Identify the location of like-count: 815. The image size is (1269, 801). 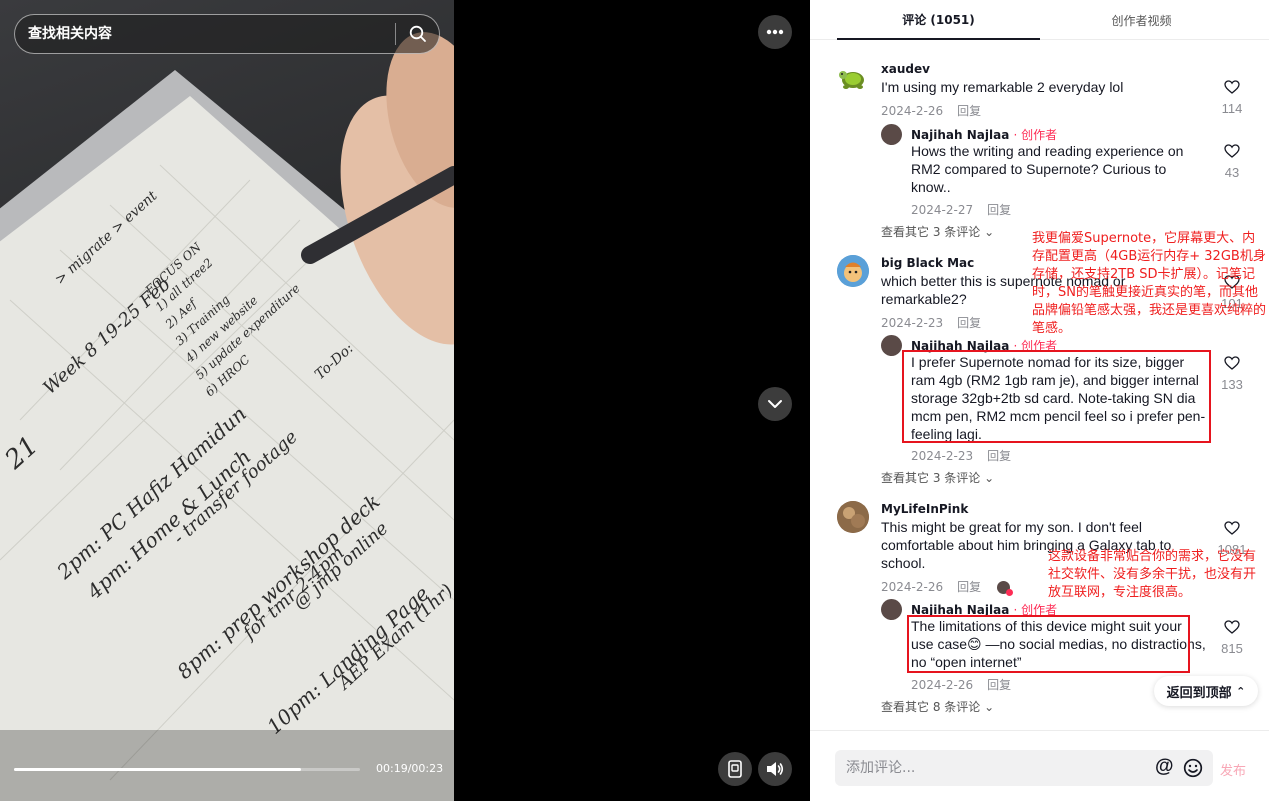
(1232, 648).